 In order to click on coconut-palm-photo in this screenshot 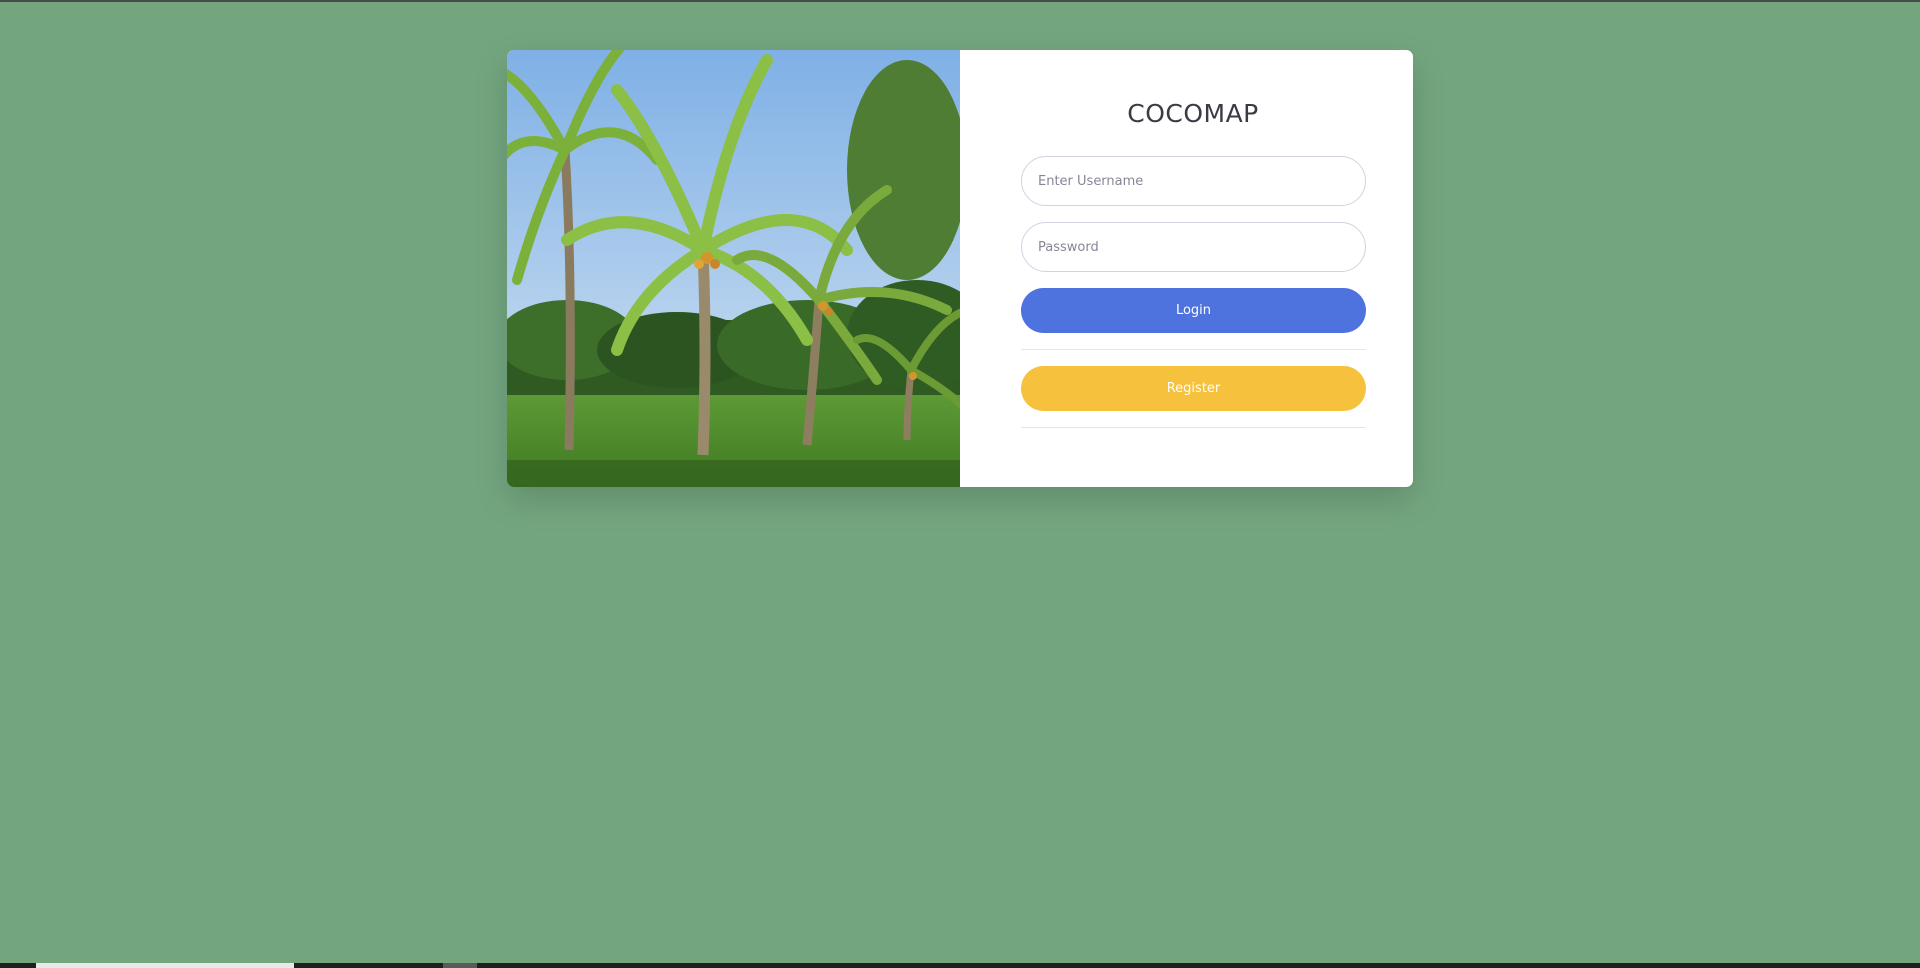, I will do `click(733, 268)`.